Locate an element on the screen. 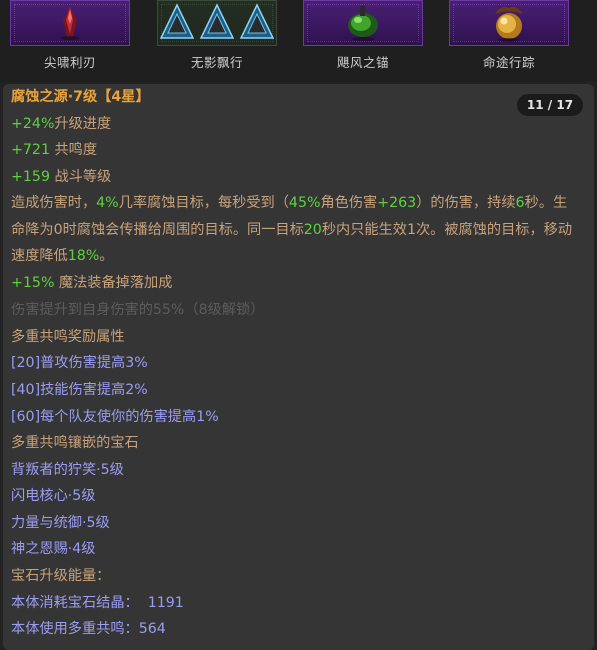  stat-resonance: +721 共鸣度 is located at coordinates (54, 150).